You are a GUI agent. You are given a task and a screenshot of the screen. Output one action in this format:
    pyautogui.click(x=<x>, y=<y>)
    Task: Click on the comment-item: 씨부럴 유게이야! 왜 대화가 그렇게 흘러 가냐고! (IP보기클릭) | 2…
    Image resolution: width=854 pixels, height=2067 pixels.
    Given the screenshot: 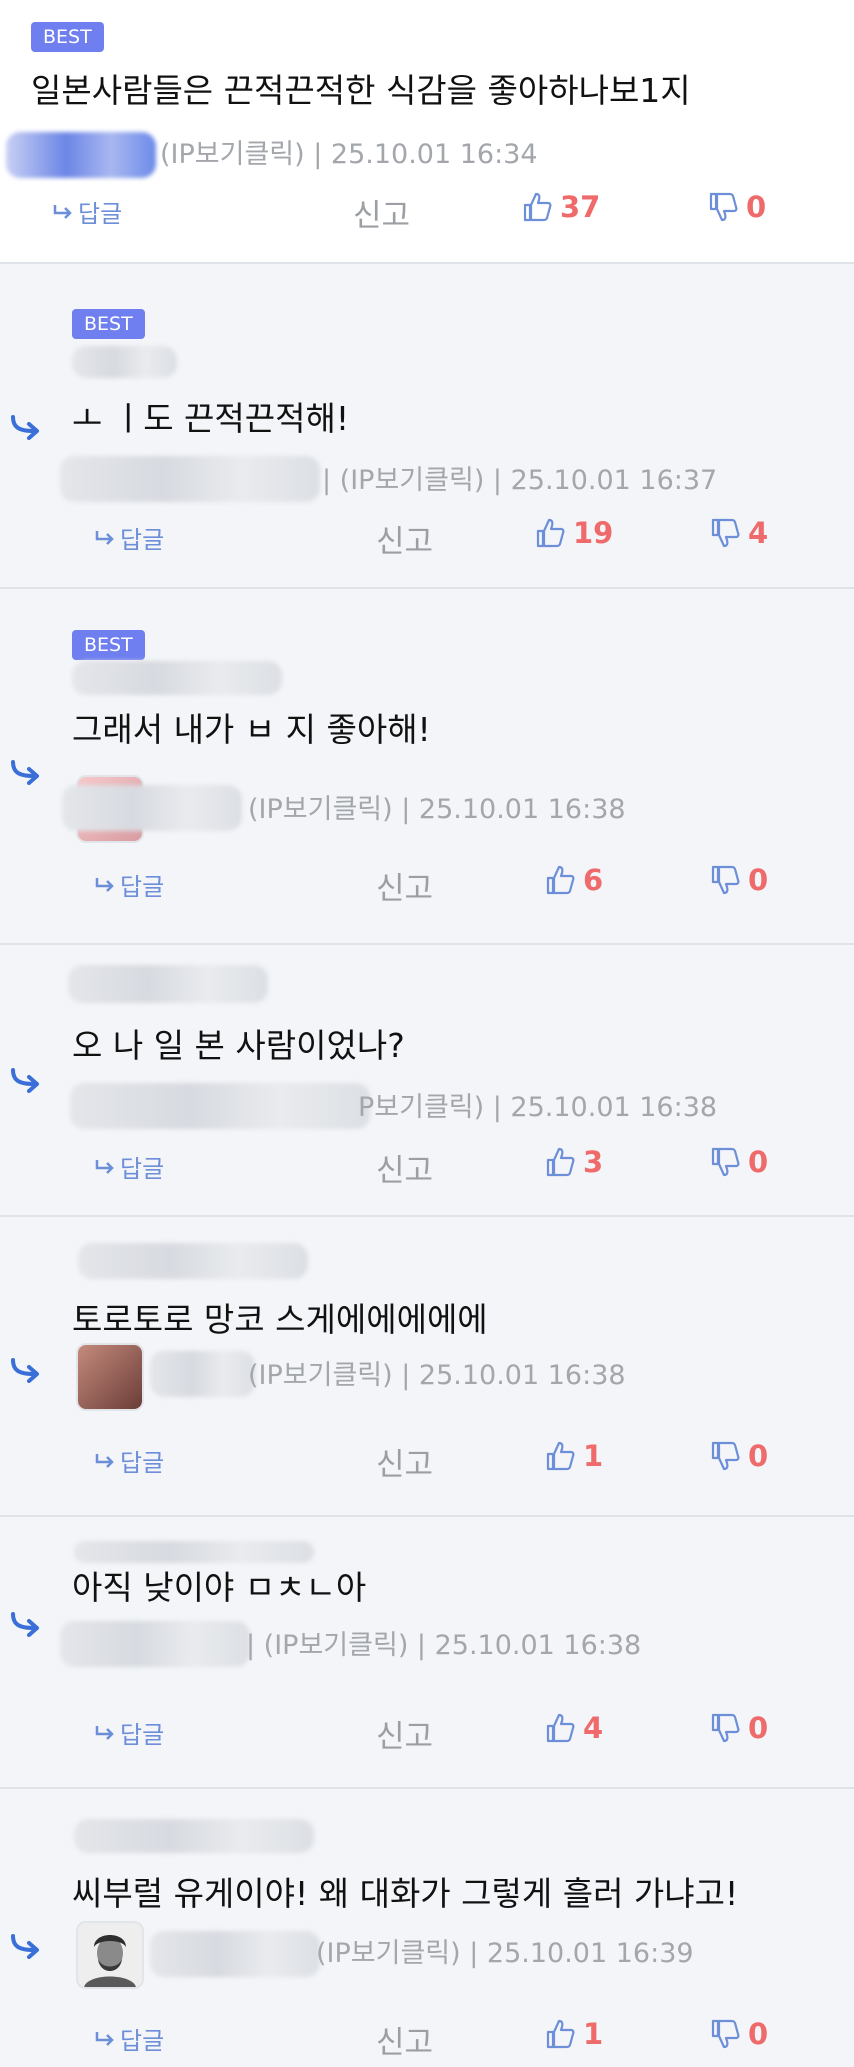 What is the action you would take?
    pyautogui.click(x=427, y=1928)
    